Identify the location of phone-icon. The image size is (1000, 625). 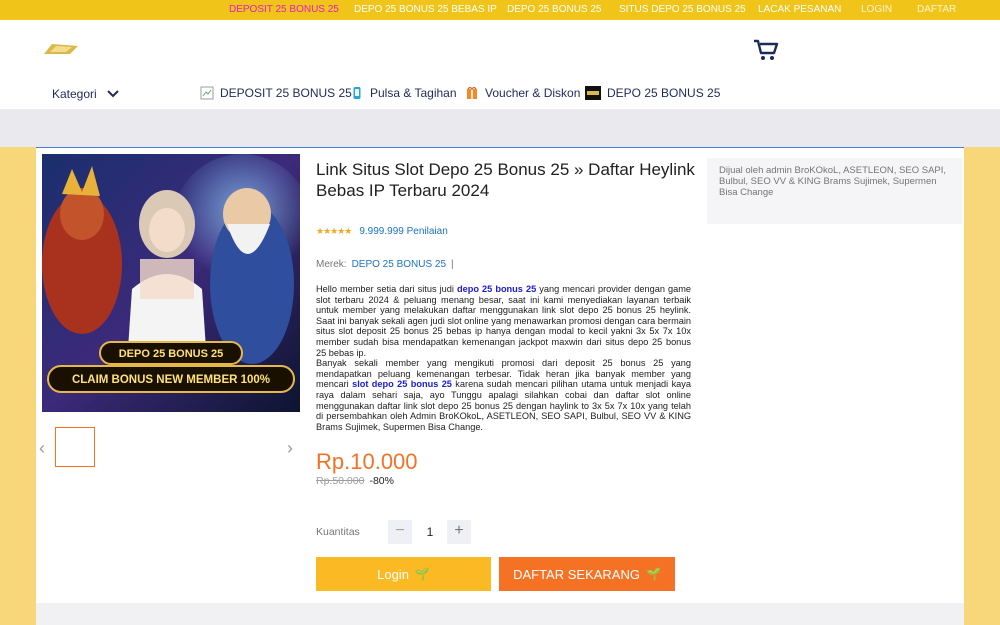
(357, 93).